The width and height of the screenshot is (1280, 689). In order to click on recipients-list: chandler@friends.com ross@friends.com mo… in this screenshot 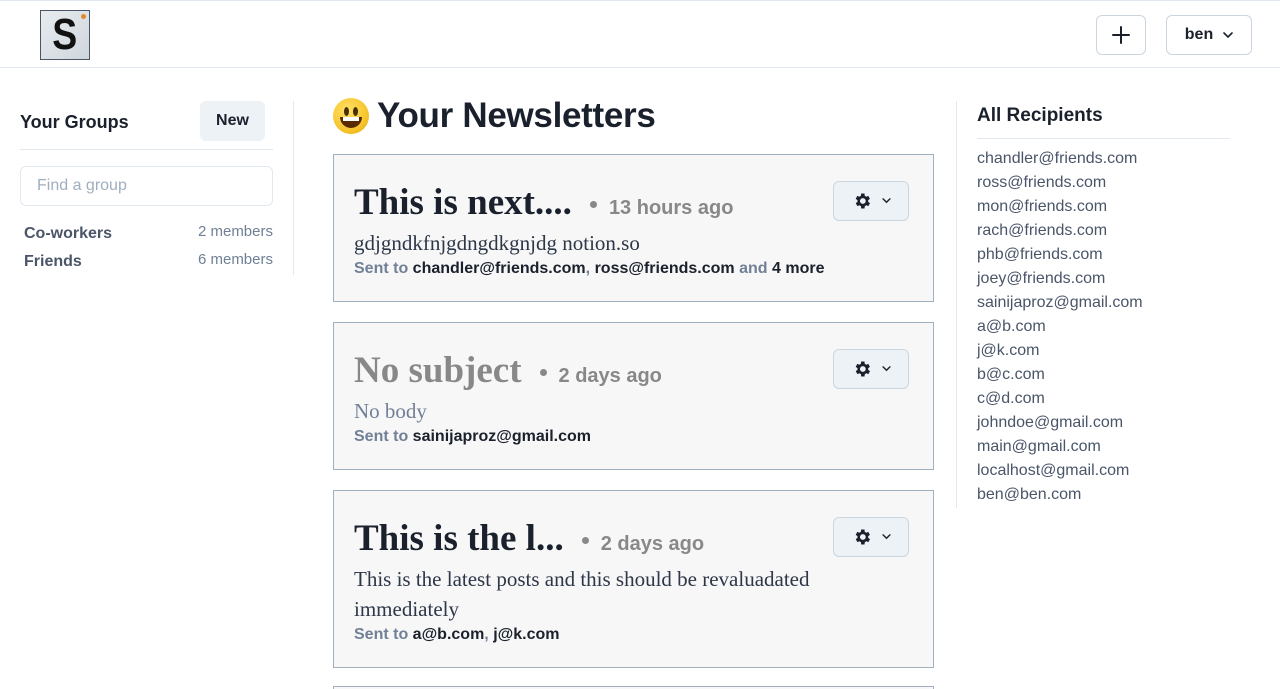, I will do `click(1103, 329)`.